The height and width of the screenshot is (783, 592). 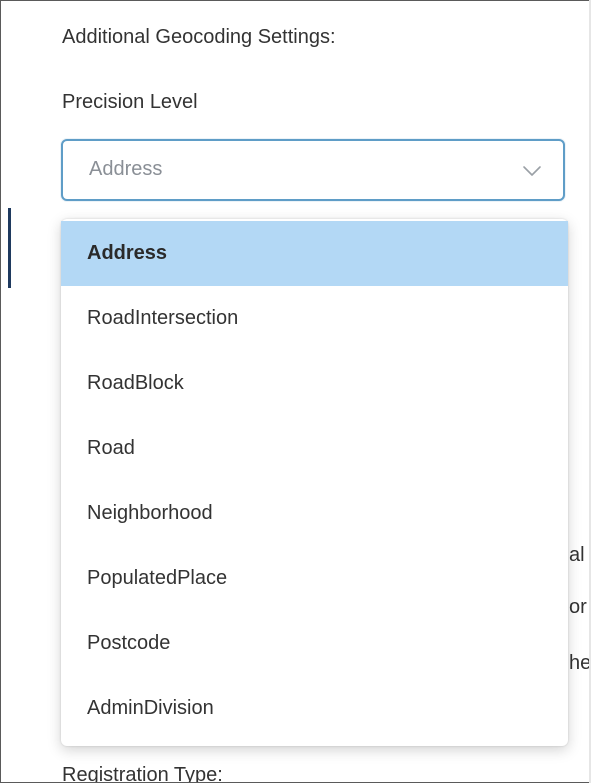 I want to click on dropdown-option-address: Address, so click(x=314, y=253).